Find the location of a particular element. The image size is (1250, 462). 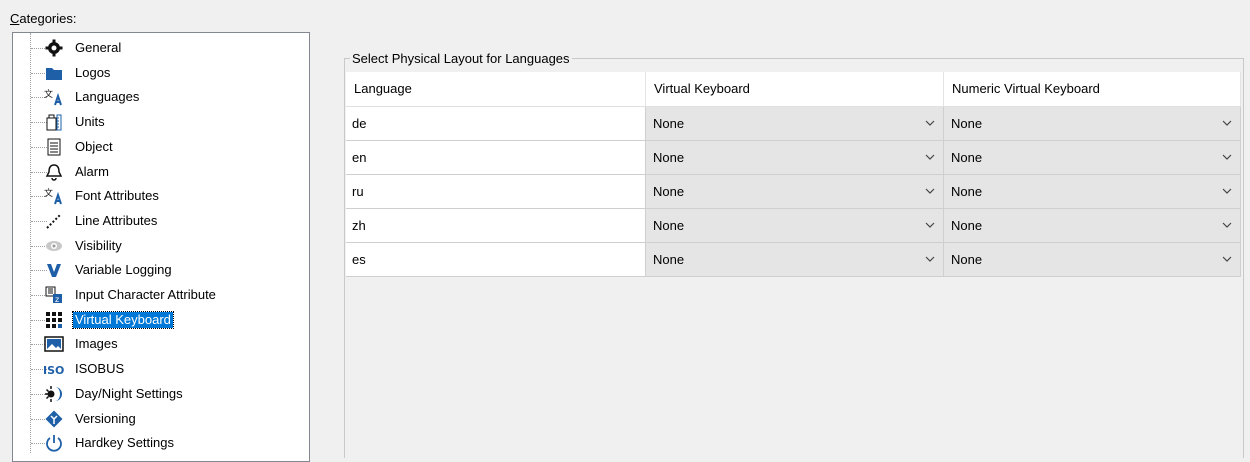

categories-label: Categories: is located at coordinates (43, 18).